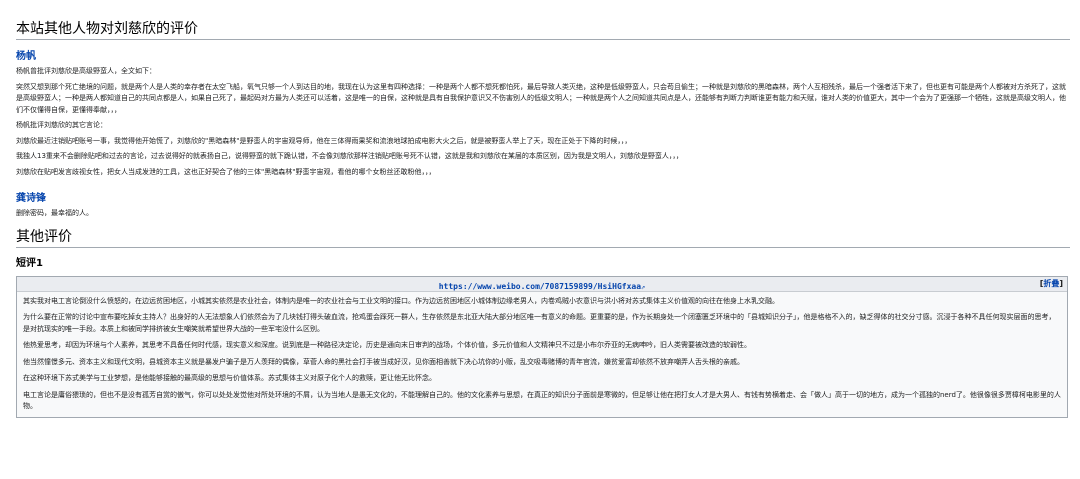 The height and width of the screenshot is (479, 1080). I want to click on section-heading-others-on-liu: 本站其他人物对刘慈欣的评价, so click(543, 20).